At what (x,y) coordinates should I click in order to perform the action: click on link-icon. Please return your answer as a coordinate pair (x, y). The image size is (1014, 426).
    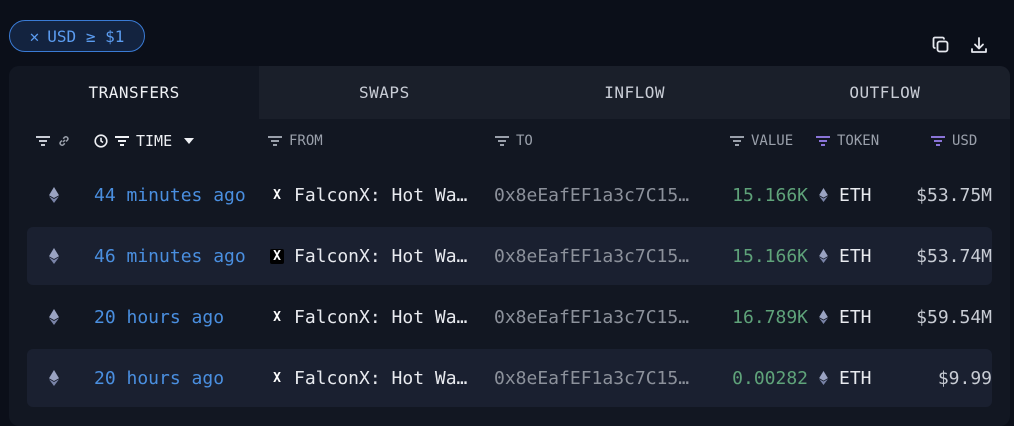
    Looking at the image, I should click on (64, 141).